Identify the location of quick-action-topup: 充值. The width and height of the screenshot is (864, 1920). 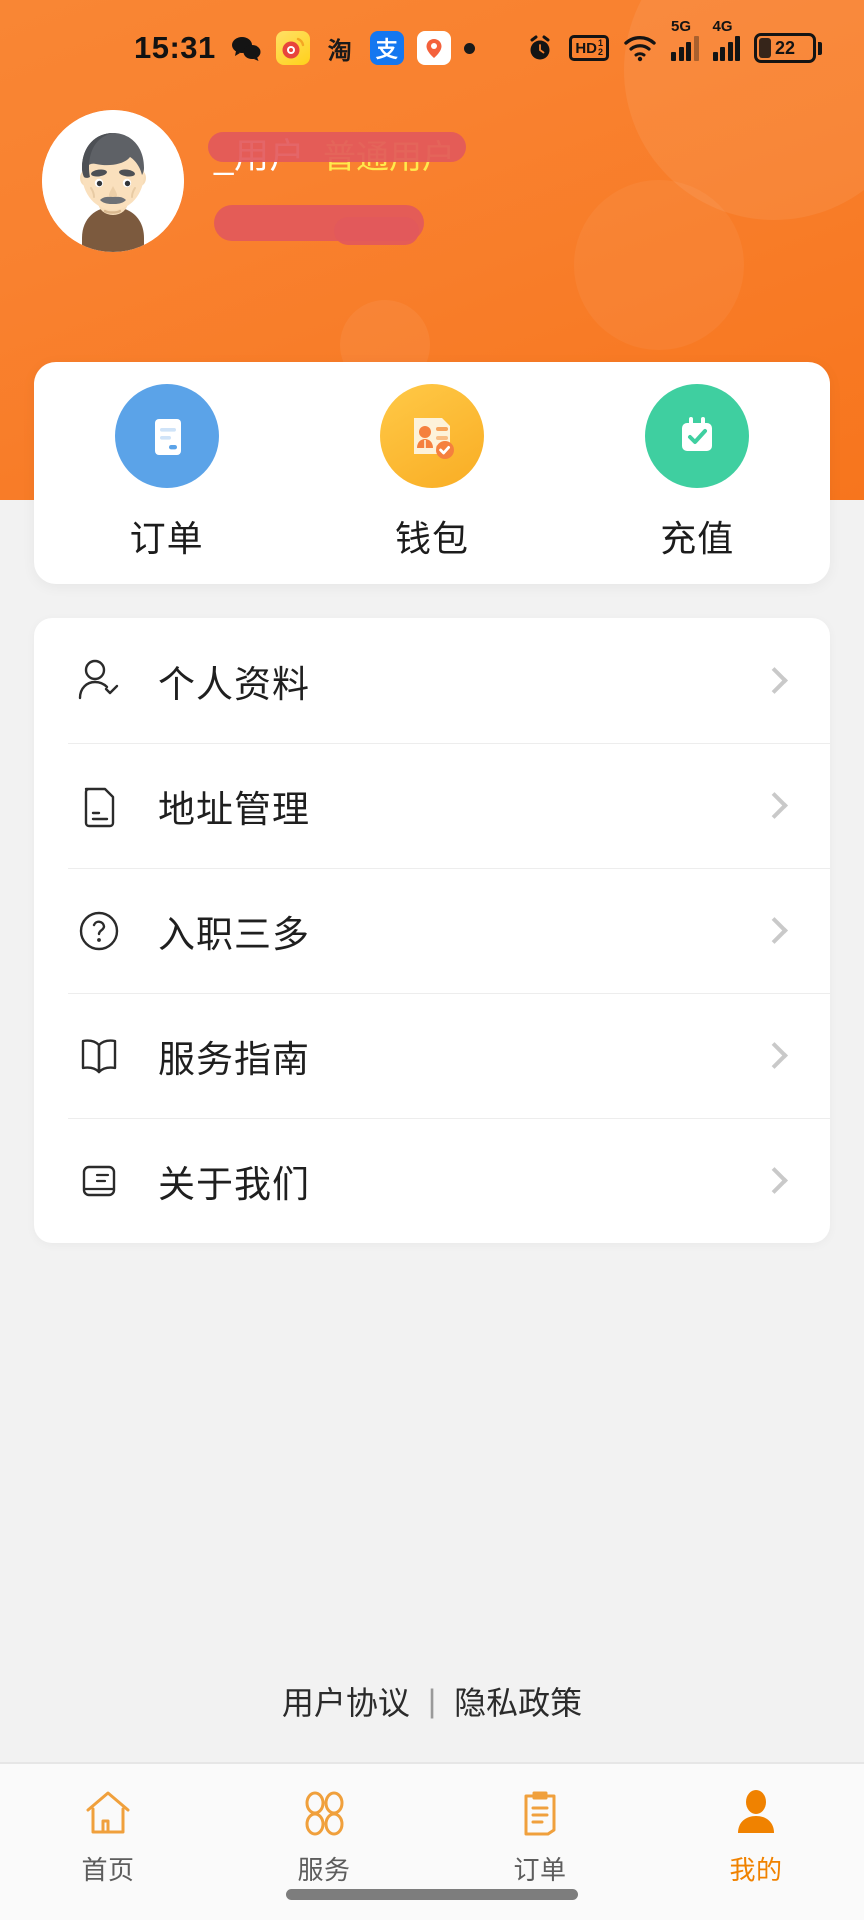
(697, 473).